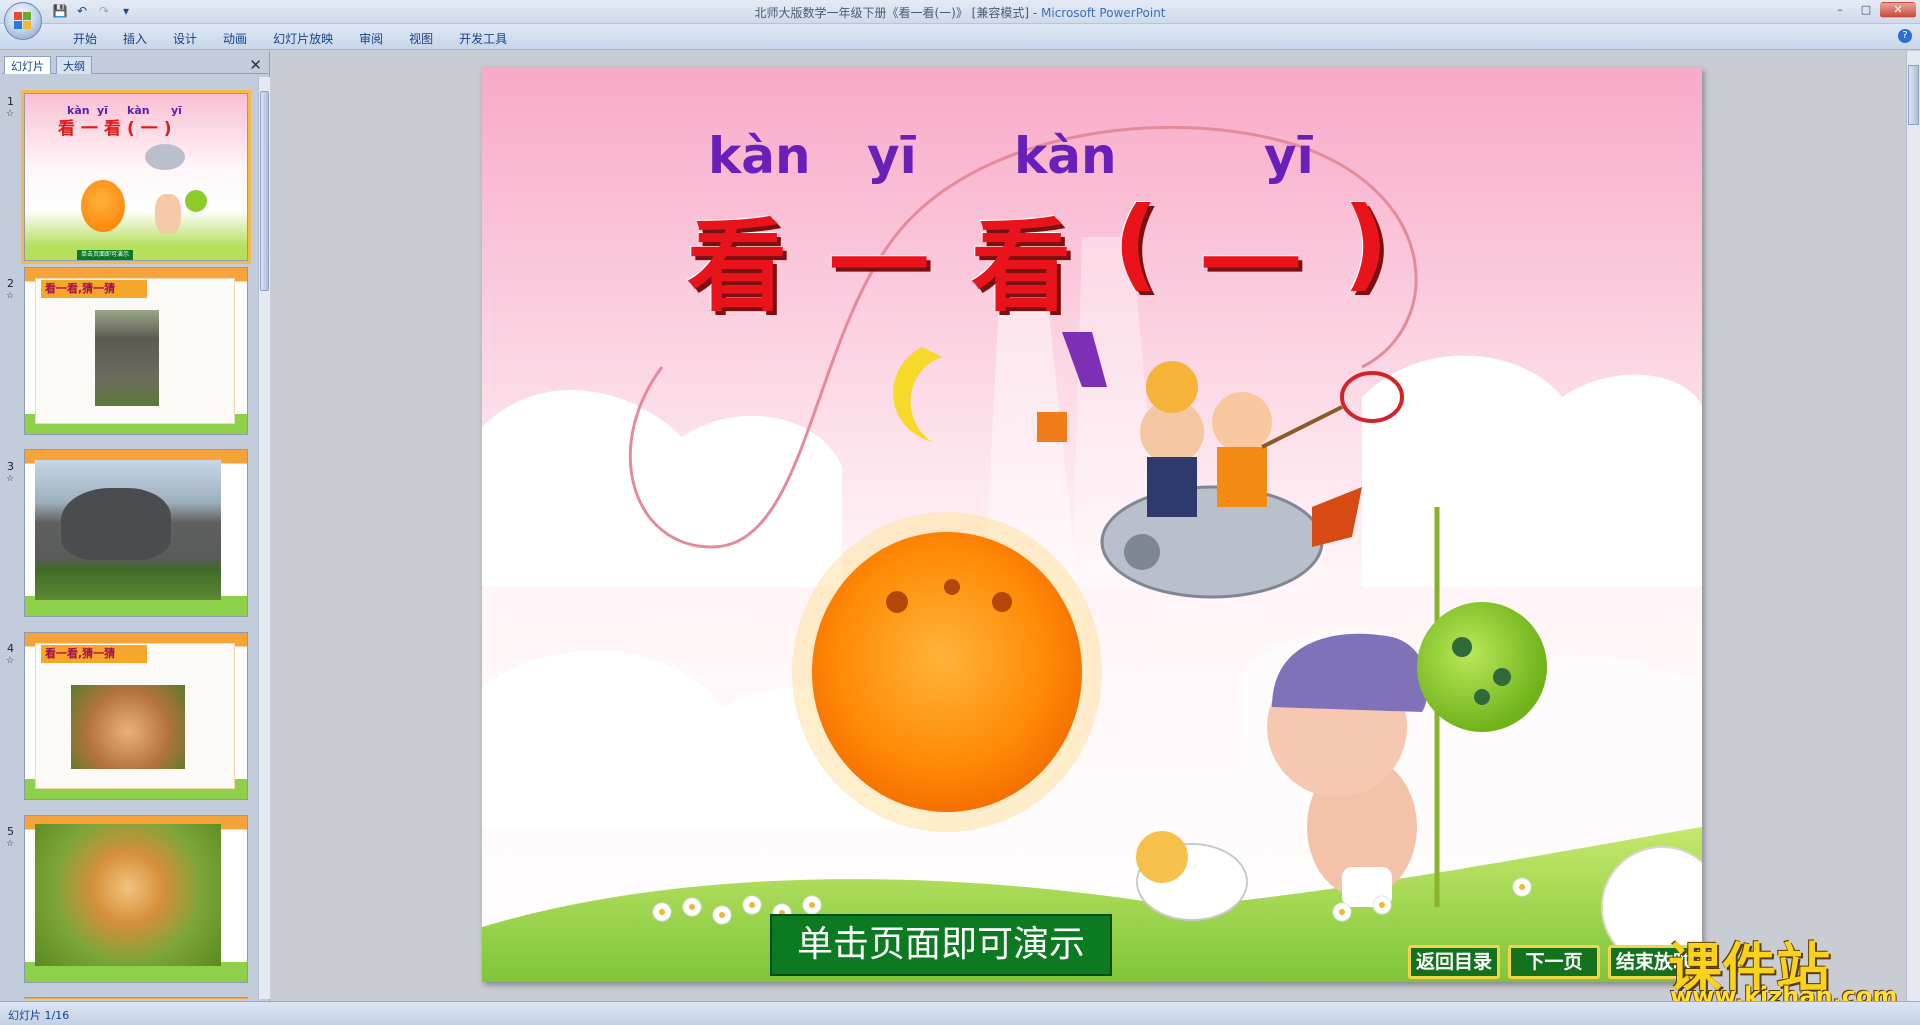 The height and width of the screenshot is (1025, 1920). I want to click on back-to-contents-button: 返回目录, so click(1454, 962).